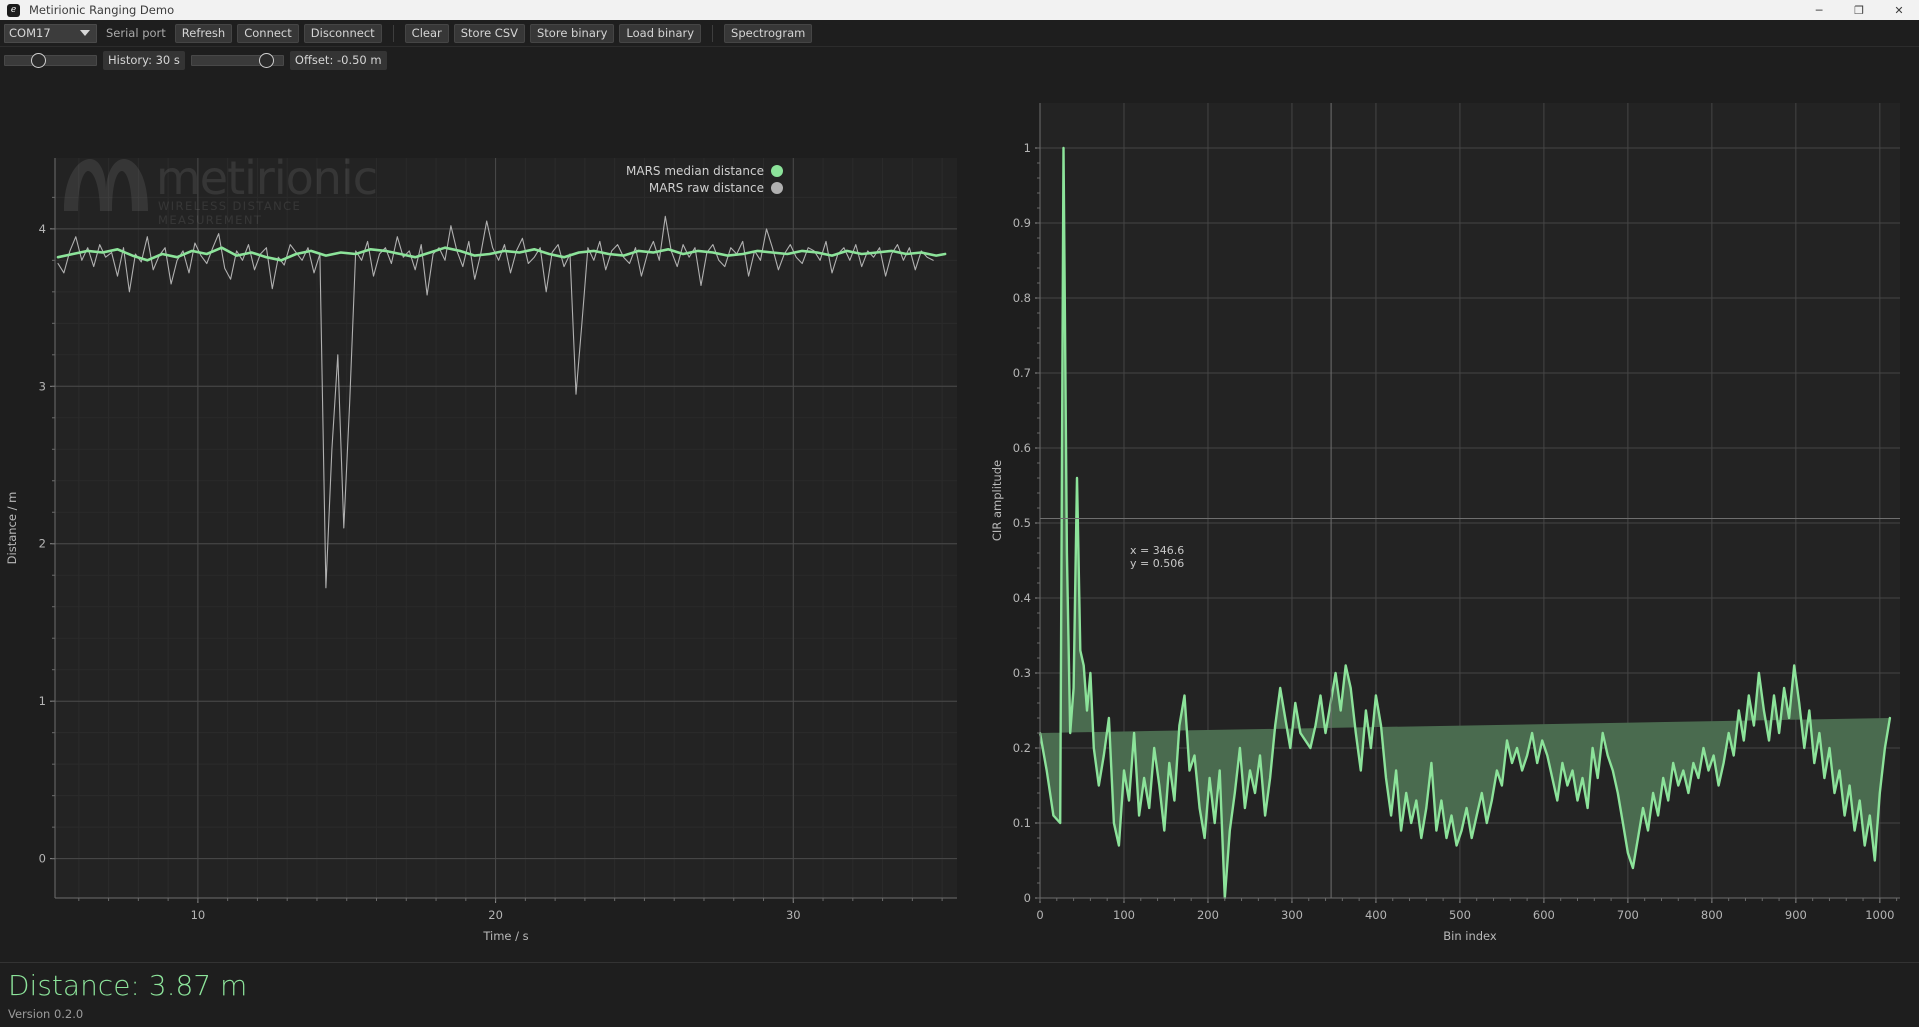 The height and width of the screenshot is (1027, 1919). What do you see at coordinates (768, 33) in the screenshot?
I see `spectrogram-button: Spectrogram` at bounding box center [768, 33].